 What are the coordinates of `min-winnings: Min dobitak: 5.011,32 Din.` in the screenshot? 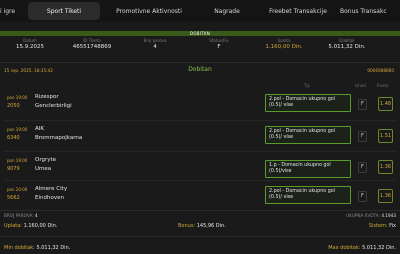 It's located at (37, 248).